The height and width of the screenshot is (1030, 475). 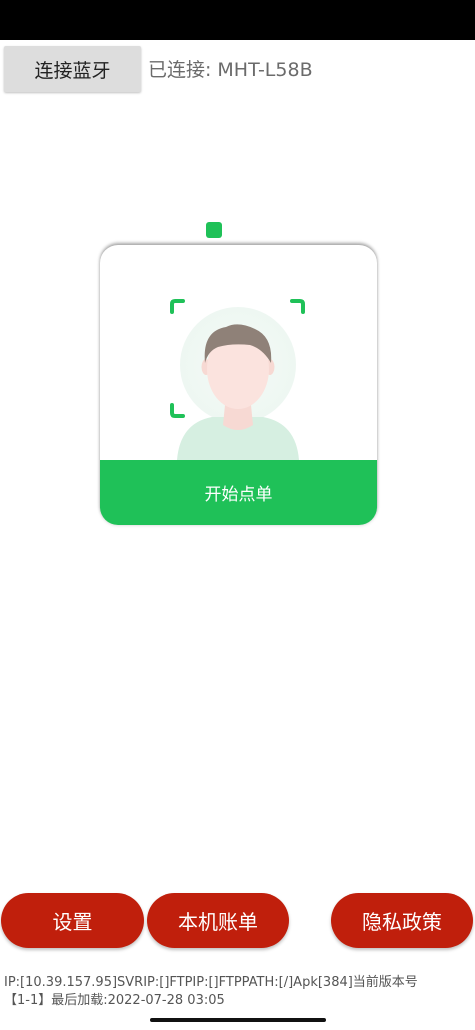 What do you see at coordinates (238, 492) in the screenshot?
I see `start-order-button: 开始点单` at bounding box center [238, 492].